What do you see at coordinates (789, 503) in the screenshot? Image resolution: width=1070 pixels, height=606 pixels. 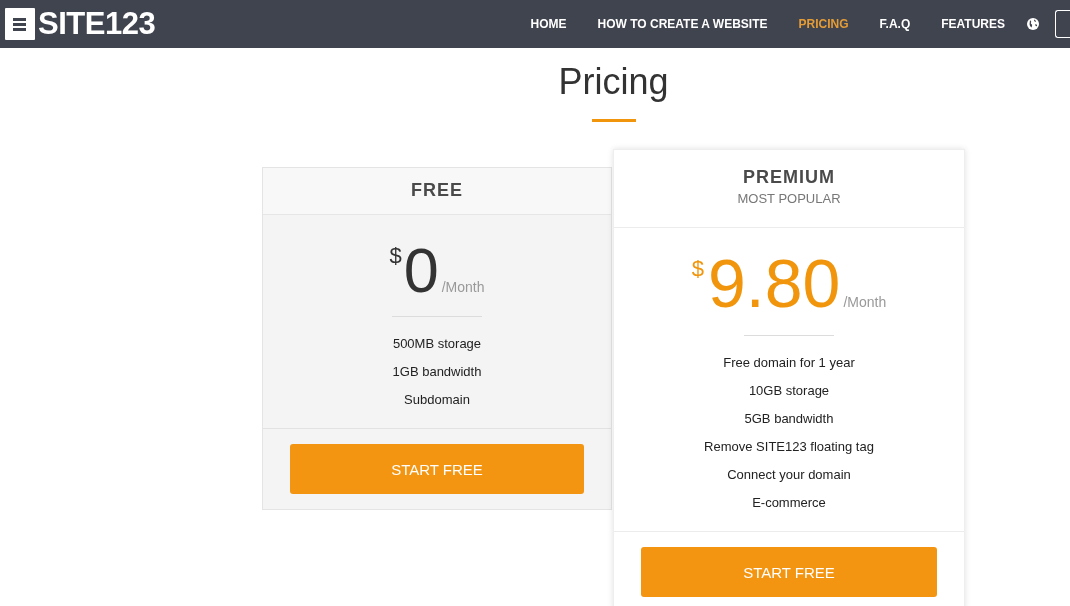 I see `feature-text: E-commerce` at bounding box center [789, 503].